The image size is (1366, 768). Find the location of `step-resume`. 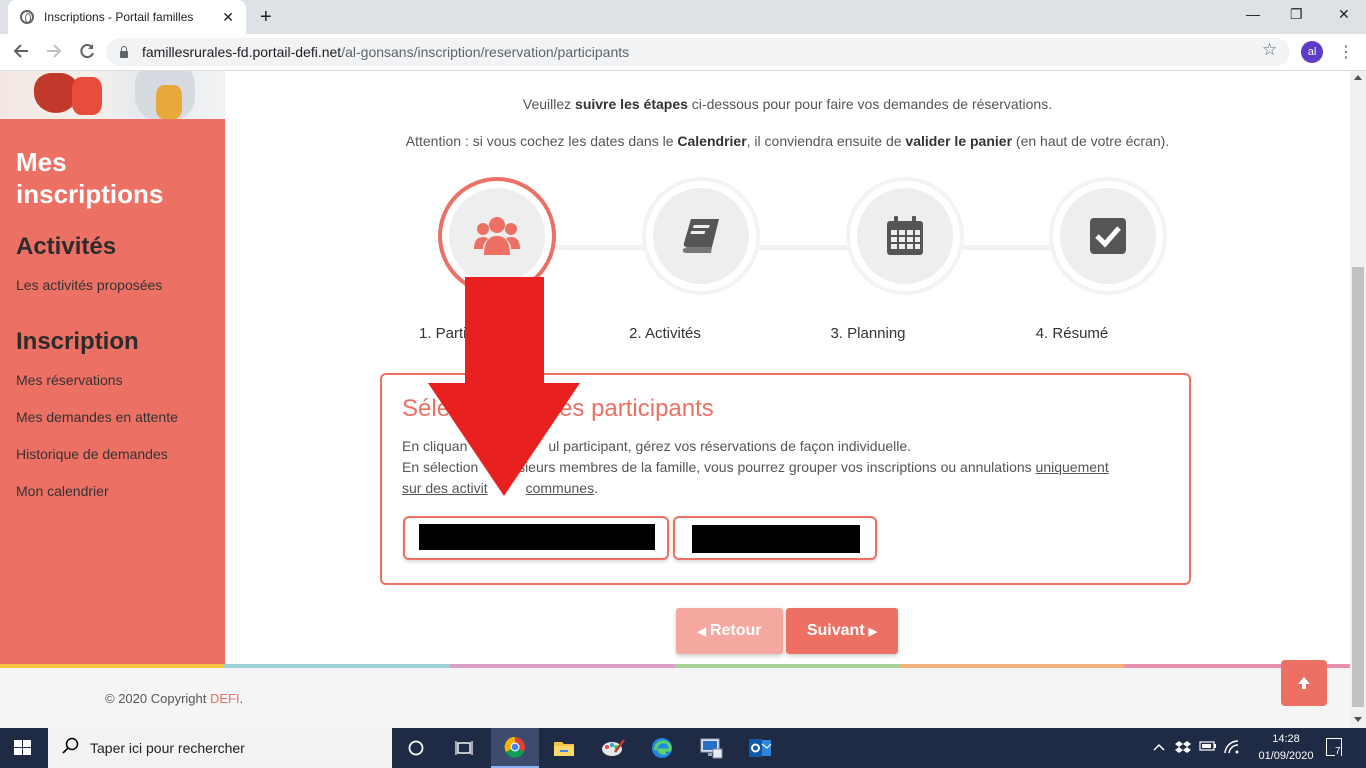

step-resume is located at coordinates (1108, 236).